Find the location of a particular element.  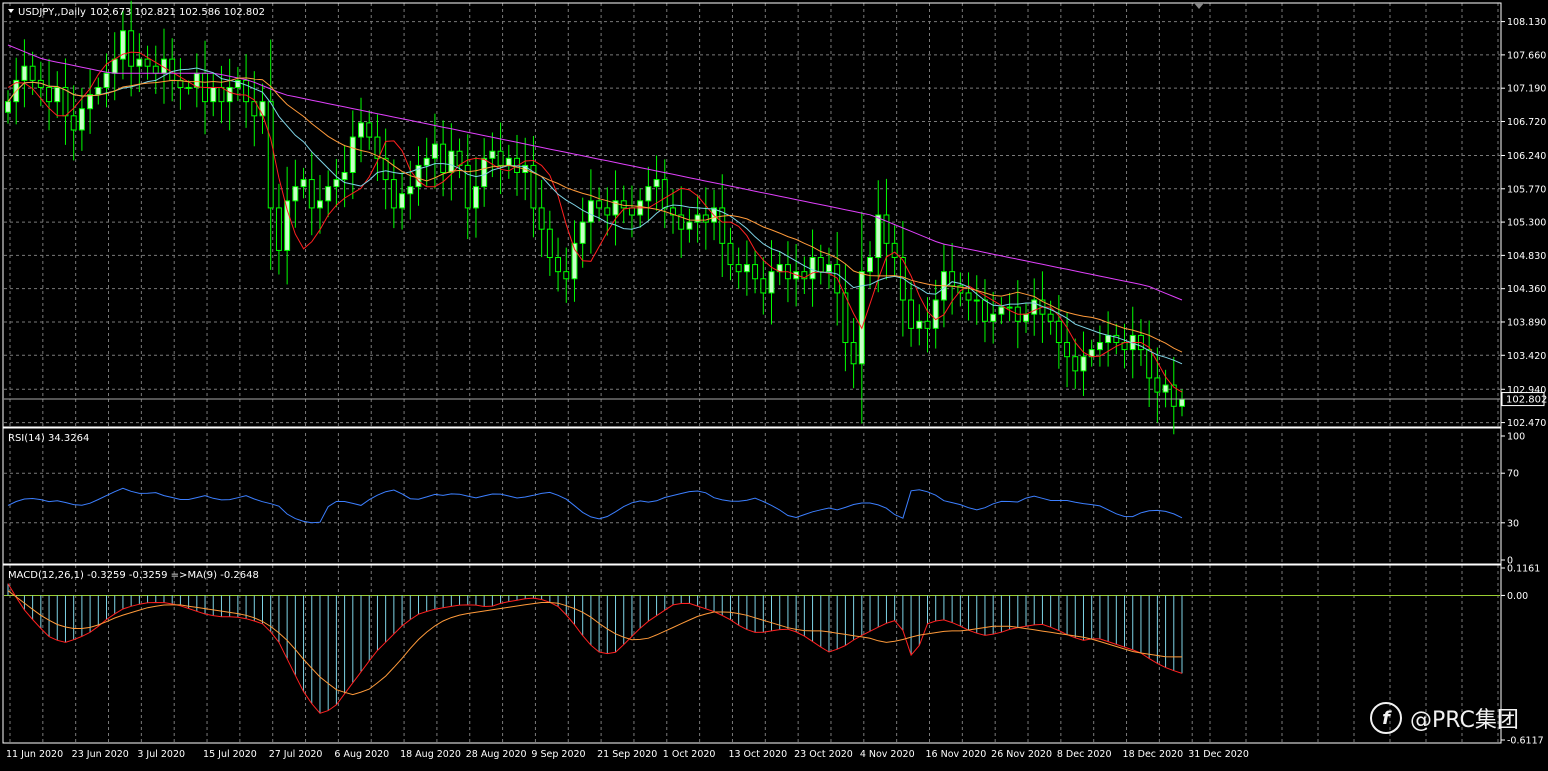

price-tick-label: 103.890 is located at coordinates (1526, 322).